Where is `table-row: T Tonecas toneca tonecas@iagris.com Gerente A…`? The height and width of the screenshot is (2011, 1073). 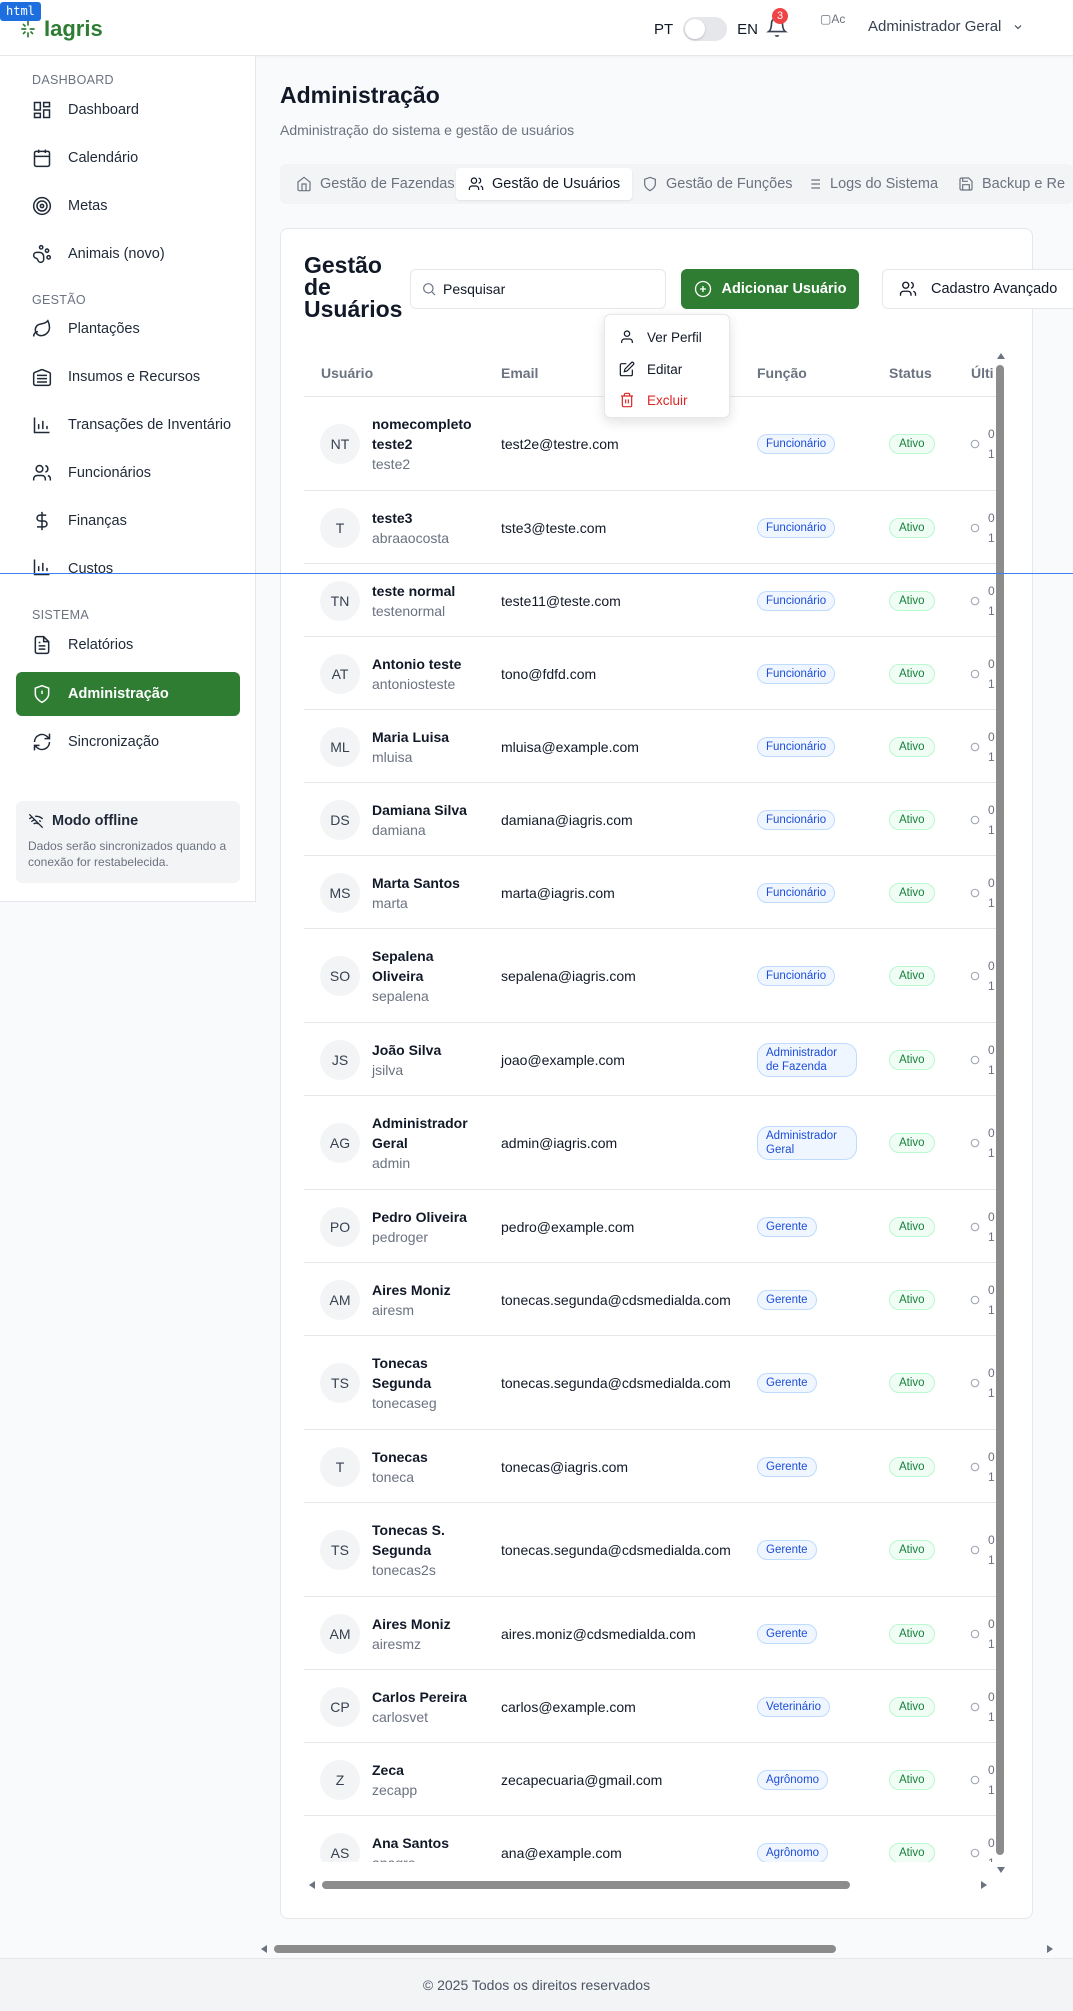
table-row: T Tonecas toneca tonecas@iagris.com Gerente A… is located at coordinates (650, 1465).